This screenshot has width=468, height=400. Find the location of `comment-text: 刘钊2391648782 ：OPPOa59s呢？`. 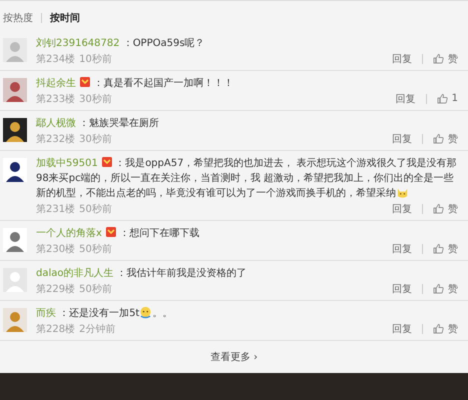

comment-text: 刘钊2391648782 ：OPPOa59s呢？ is located at coordinates (121, 43).